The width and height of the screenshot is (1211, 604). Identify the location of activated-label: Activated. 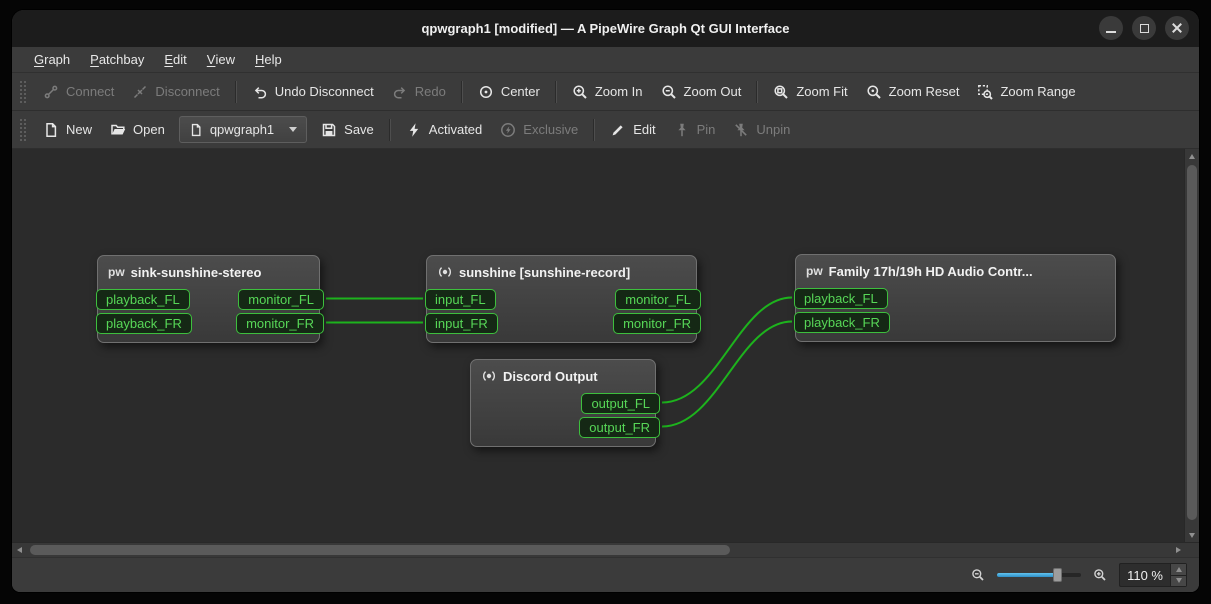
(455, 129).